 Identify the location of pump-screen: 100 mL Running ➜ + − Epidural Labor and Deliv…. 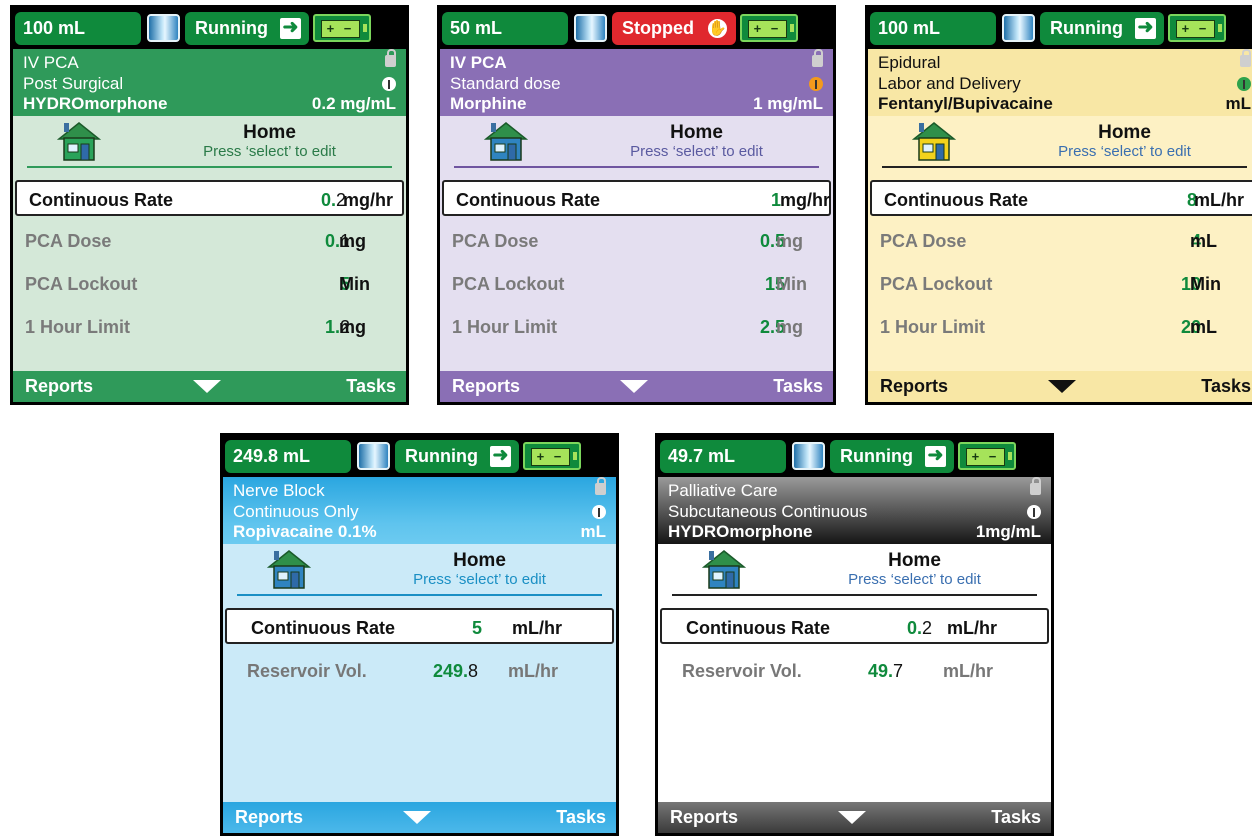
(1058, 205).